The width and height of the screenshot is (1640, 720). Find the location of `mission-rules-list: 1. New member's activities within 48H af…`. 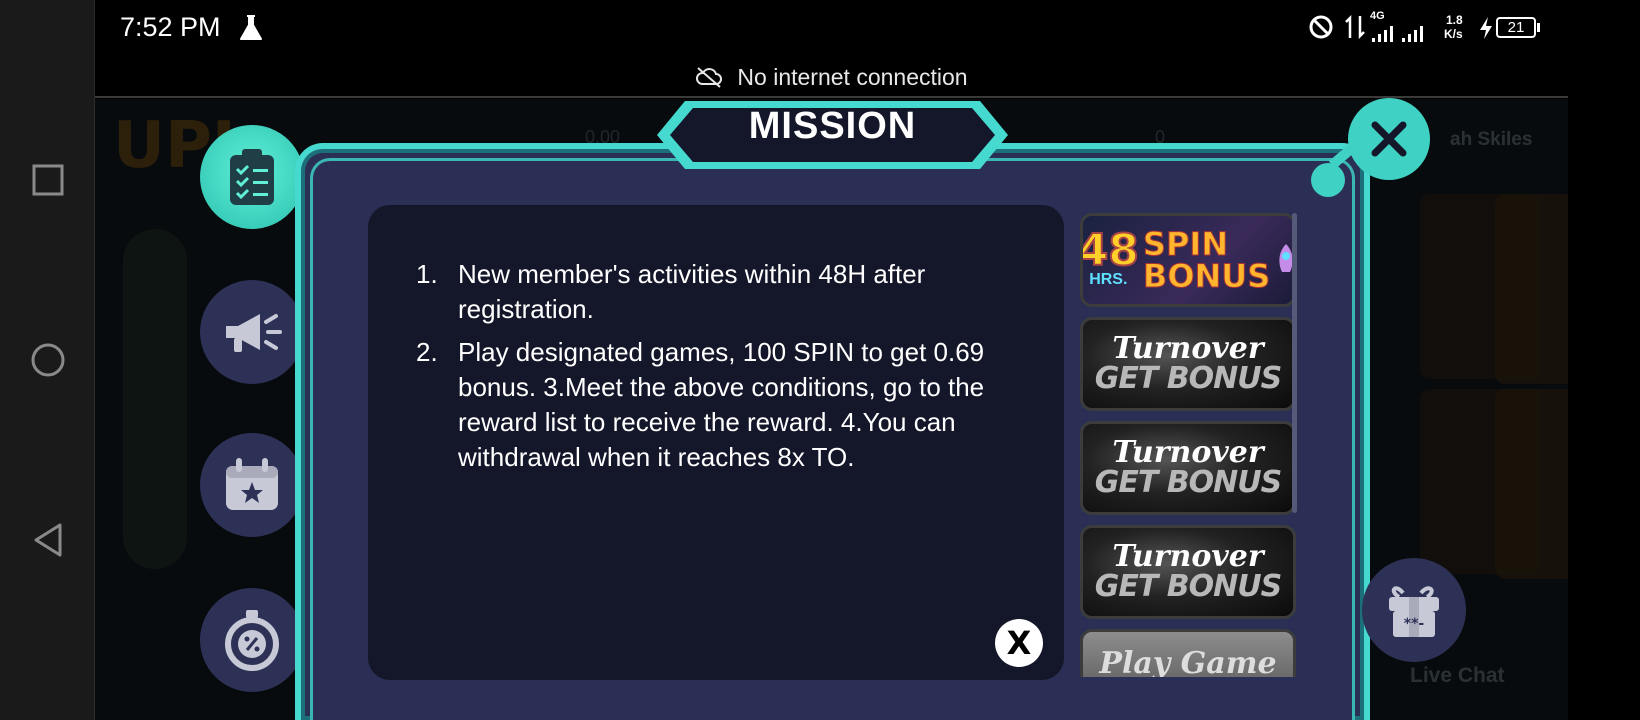

mission-rules-list: 1. New member's activities within 48H af… is located at coordinates (726, 370).